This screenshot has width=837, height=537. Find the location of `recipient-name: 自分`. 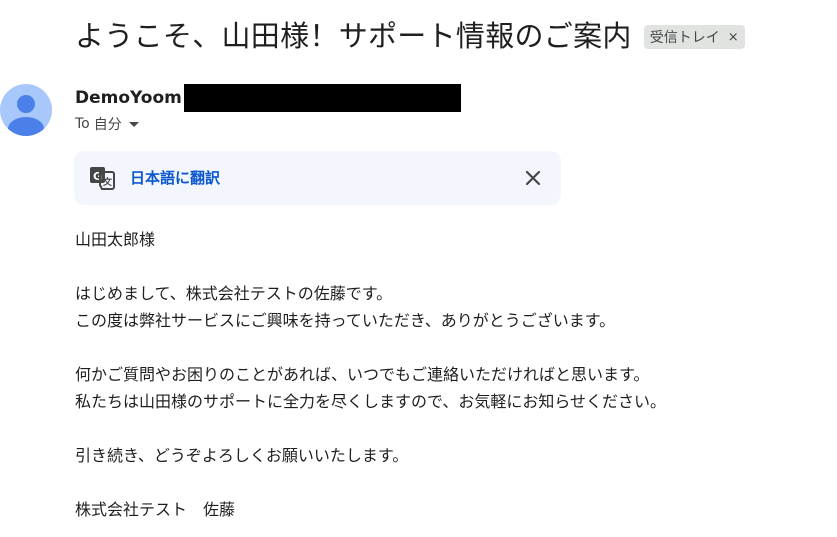

recipient-name: 自分 is located at coordinates (107, 125).